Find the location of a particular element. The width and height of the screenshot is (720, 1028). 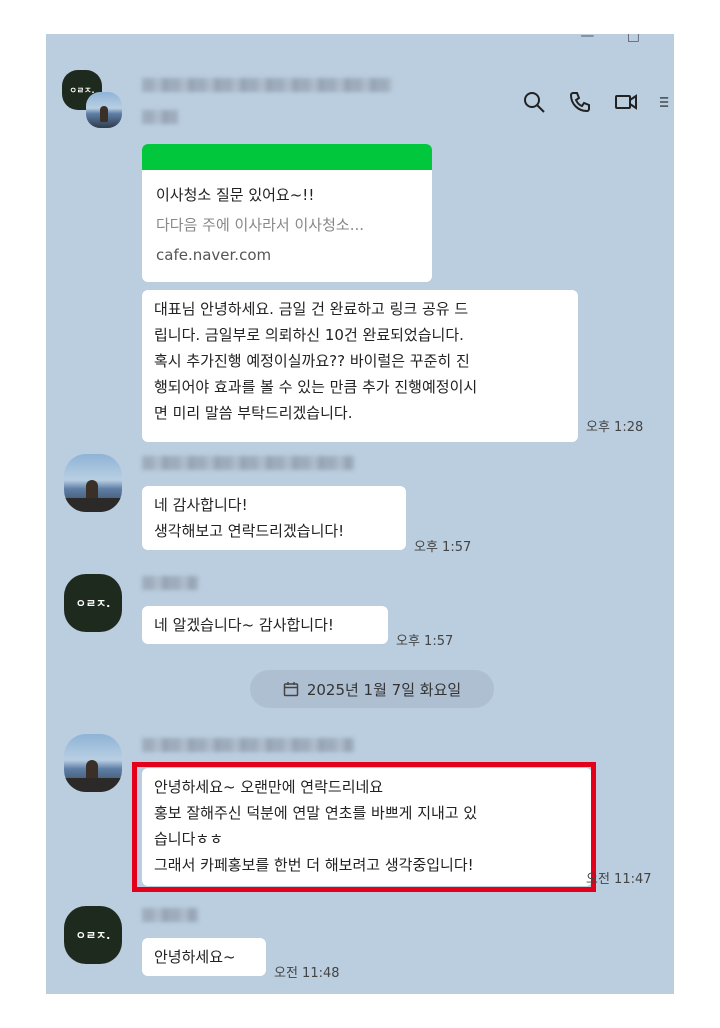

message-time: 오전 11:47 is located at coordinates (619, 879).